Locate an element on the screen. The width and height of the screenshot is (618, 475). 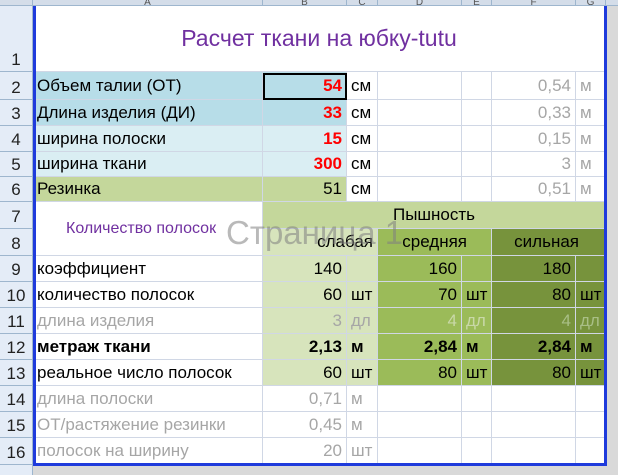
row-header-15: 15 is located at coordinates (16, 425).